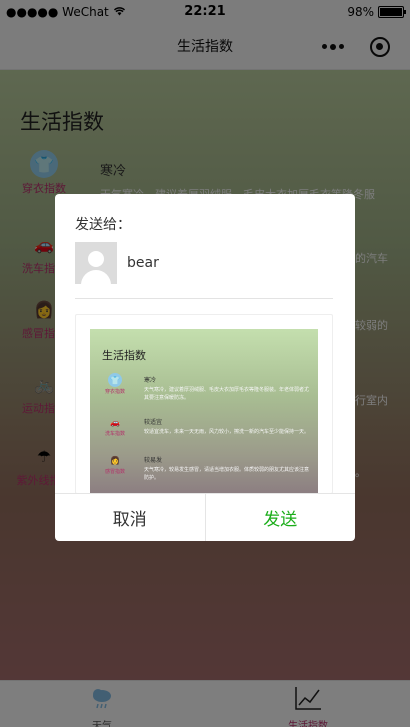 The width and height of the screenshot is (410, 727). What do you see at coordinates (204, 298) in the screenshot?
I see `divider` at bounding box center [204, 298].